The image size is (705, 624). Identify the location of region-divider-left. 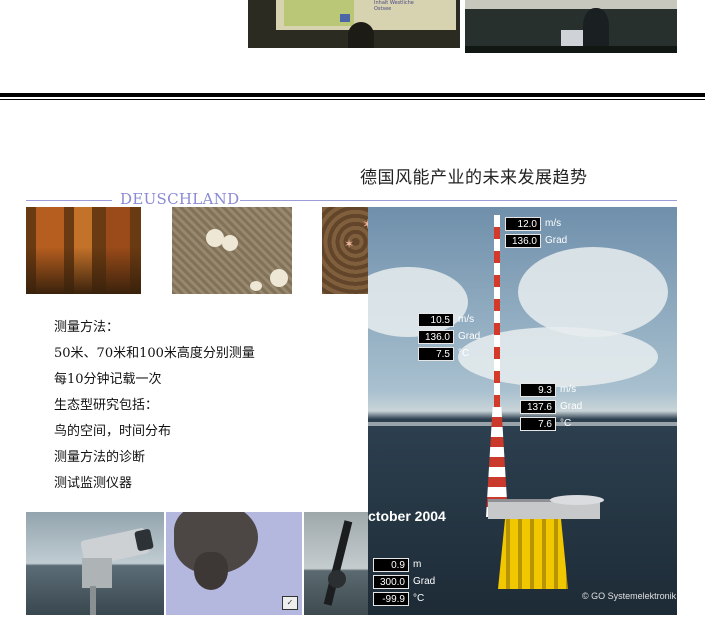
(69, 200).